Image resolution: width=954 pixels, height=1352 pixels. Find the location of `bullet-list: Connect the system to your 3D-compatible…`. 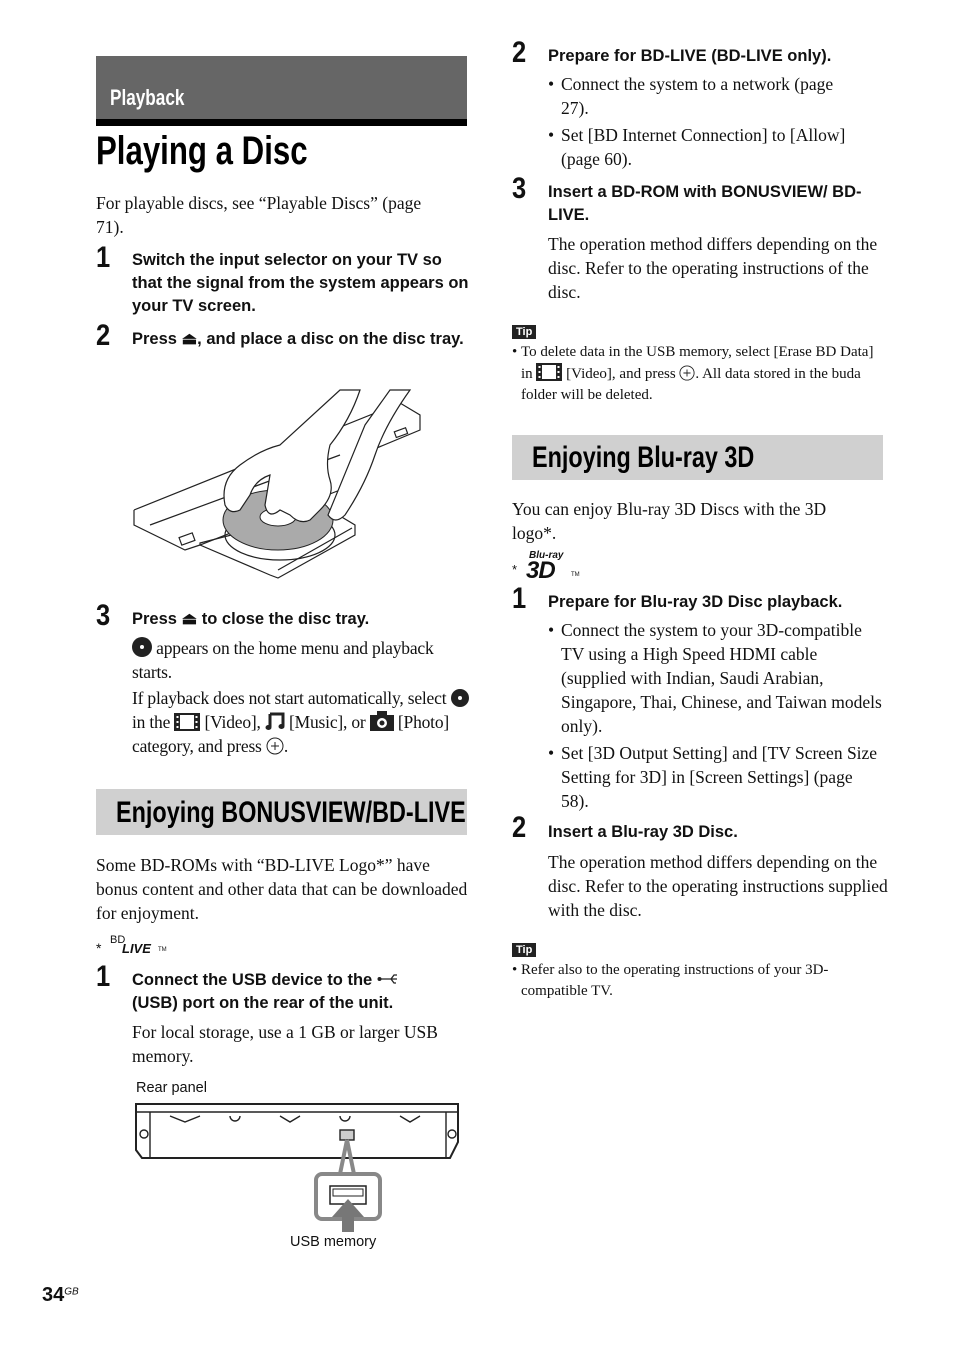

bullet-list: Connect the system to your 3D-compatible… is located at coordinates (716, 715).